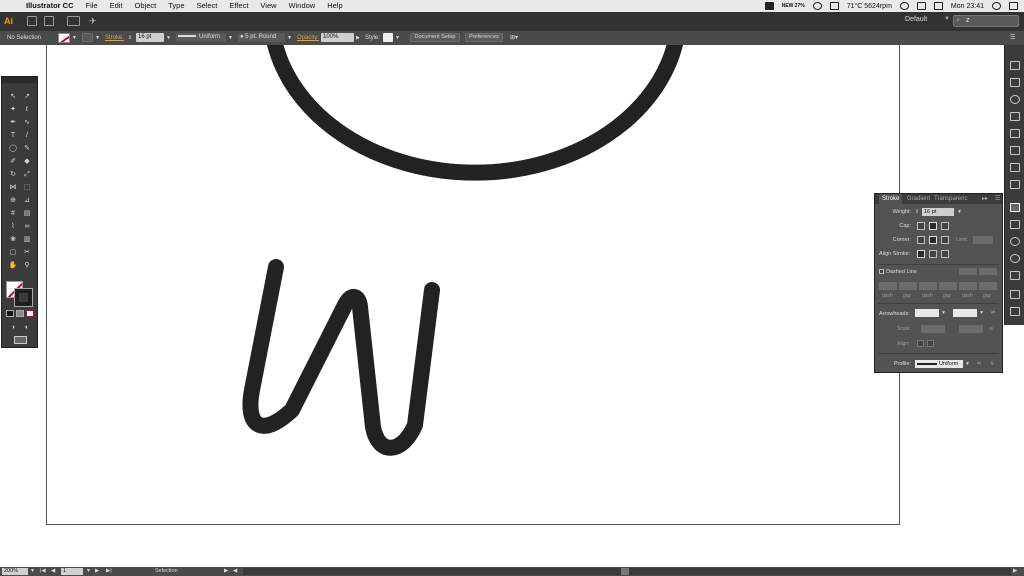 This screenshot has width=1024, height=576. I want to click on gradient-mode-icon, so click(20, 313).